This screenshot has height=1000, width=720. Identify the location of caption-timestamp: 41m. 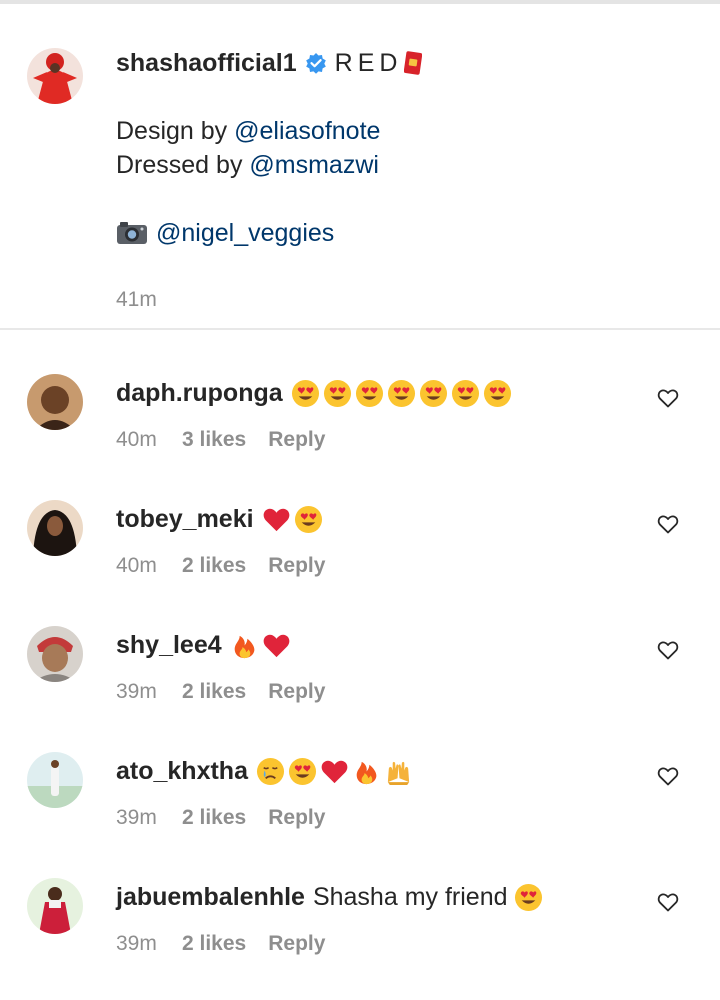
(136, 299).